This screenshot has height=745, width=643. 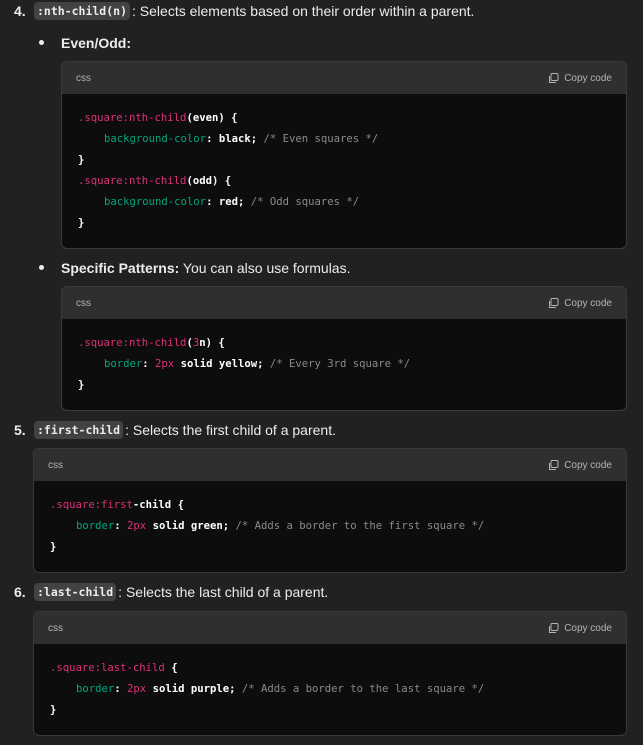 I want to click on bullet-even-odd: Even/Odd:, so click(x=96, y=43).